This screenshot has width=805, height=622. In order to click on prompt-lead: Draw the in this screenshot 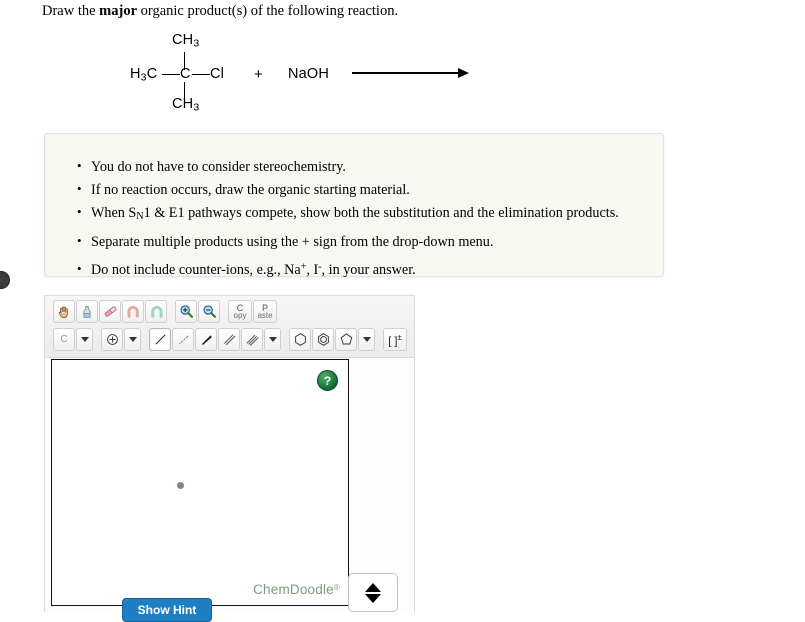, I will do `click(71, 11)`.